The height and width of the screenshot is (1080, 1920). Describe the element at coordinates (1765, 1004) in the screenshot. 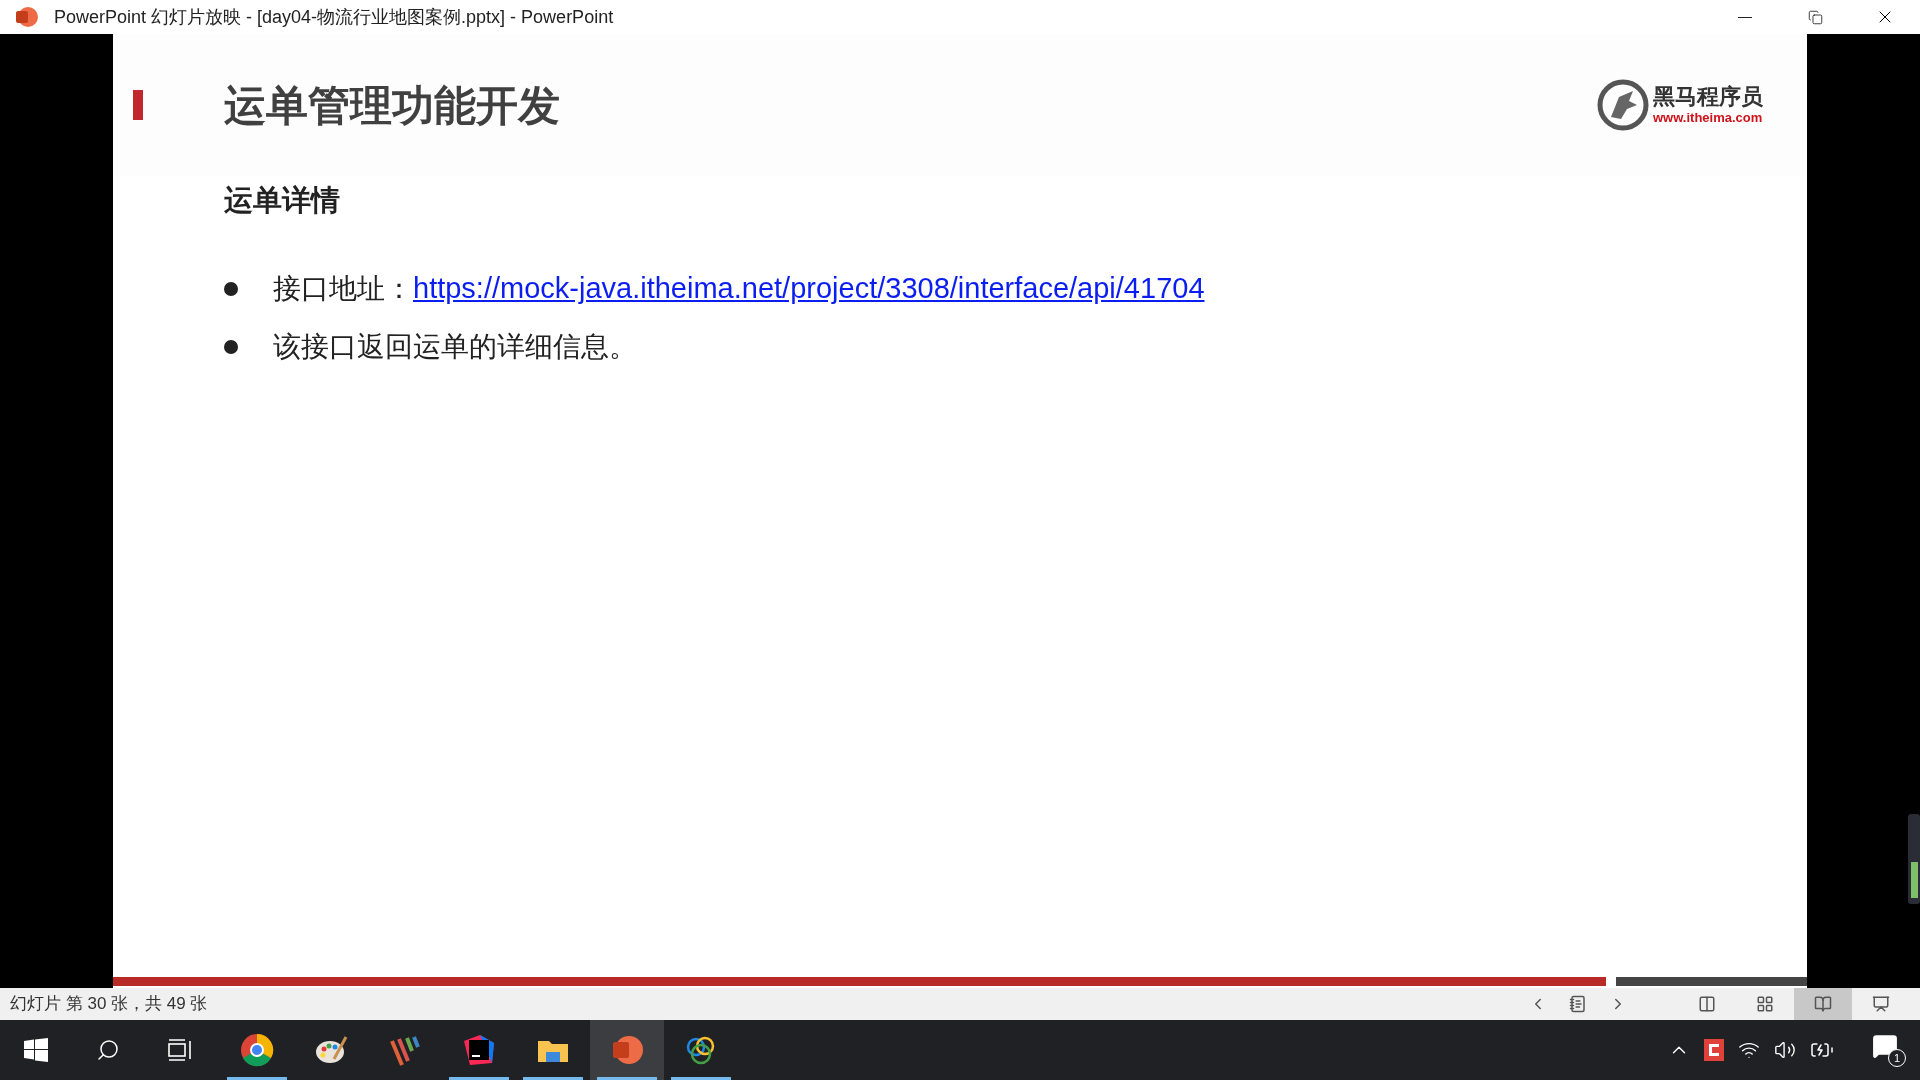

I see `grid-icon` at that location.